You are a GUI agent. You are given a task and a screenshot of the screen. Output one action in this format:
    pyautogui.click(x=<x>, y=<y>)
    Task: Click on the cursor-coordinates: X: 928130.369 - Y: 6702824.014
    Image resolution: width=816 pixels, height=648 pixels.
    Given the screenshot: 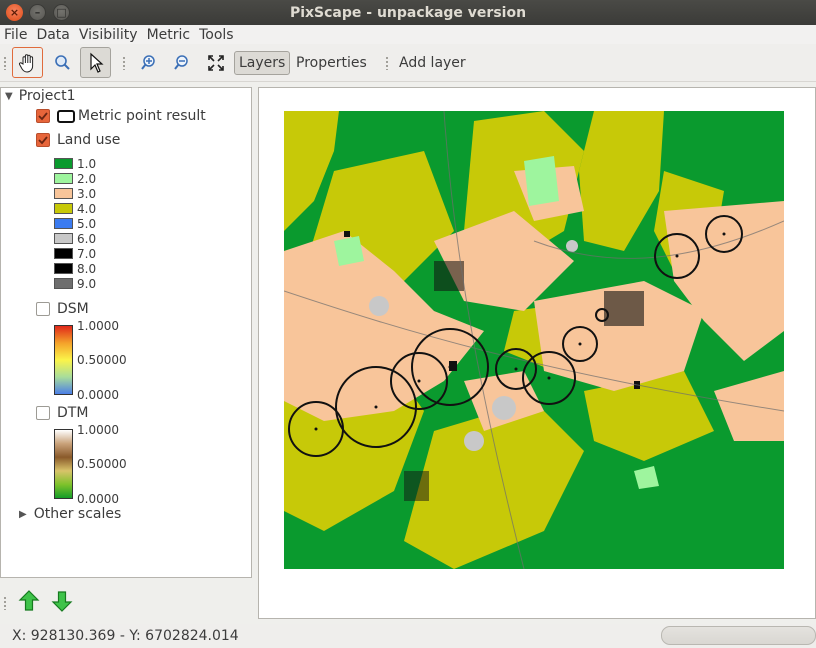 What is the action you would take?
    pyautogui.click(x=125, y=636)
    